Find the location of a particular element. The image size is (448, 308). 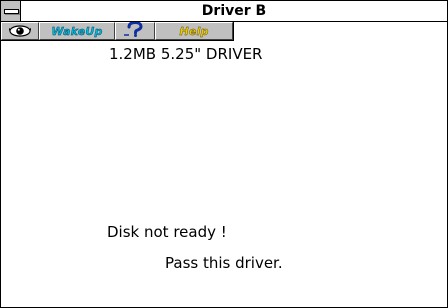

title-bar: Driver B is located at coordinates (224, 11).